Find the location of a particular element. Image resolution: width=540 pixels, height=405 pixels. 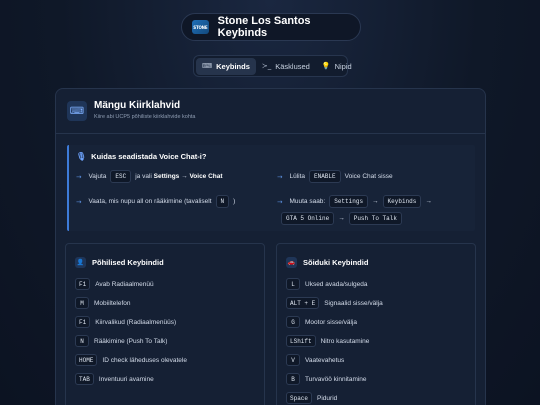

list-item: ALT + E Signaalid sisse/välja is located at coordinates (334, 303).